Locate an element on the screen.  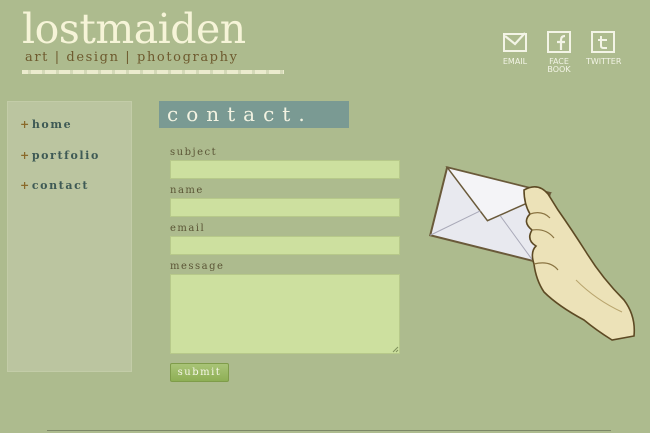
nav-item-contact: +contact is located at coordinates (54, 185).